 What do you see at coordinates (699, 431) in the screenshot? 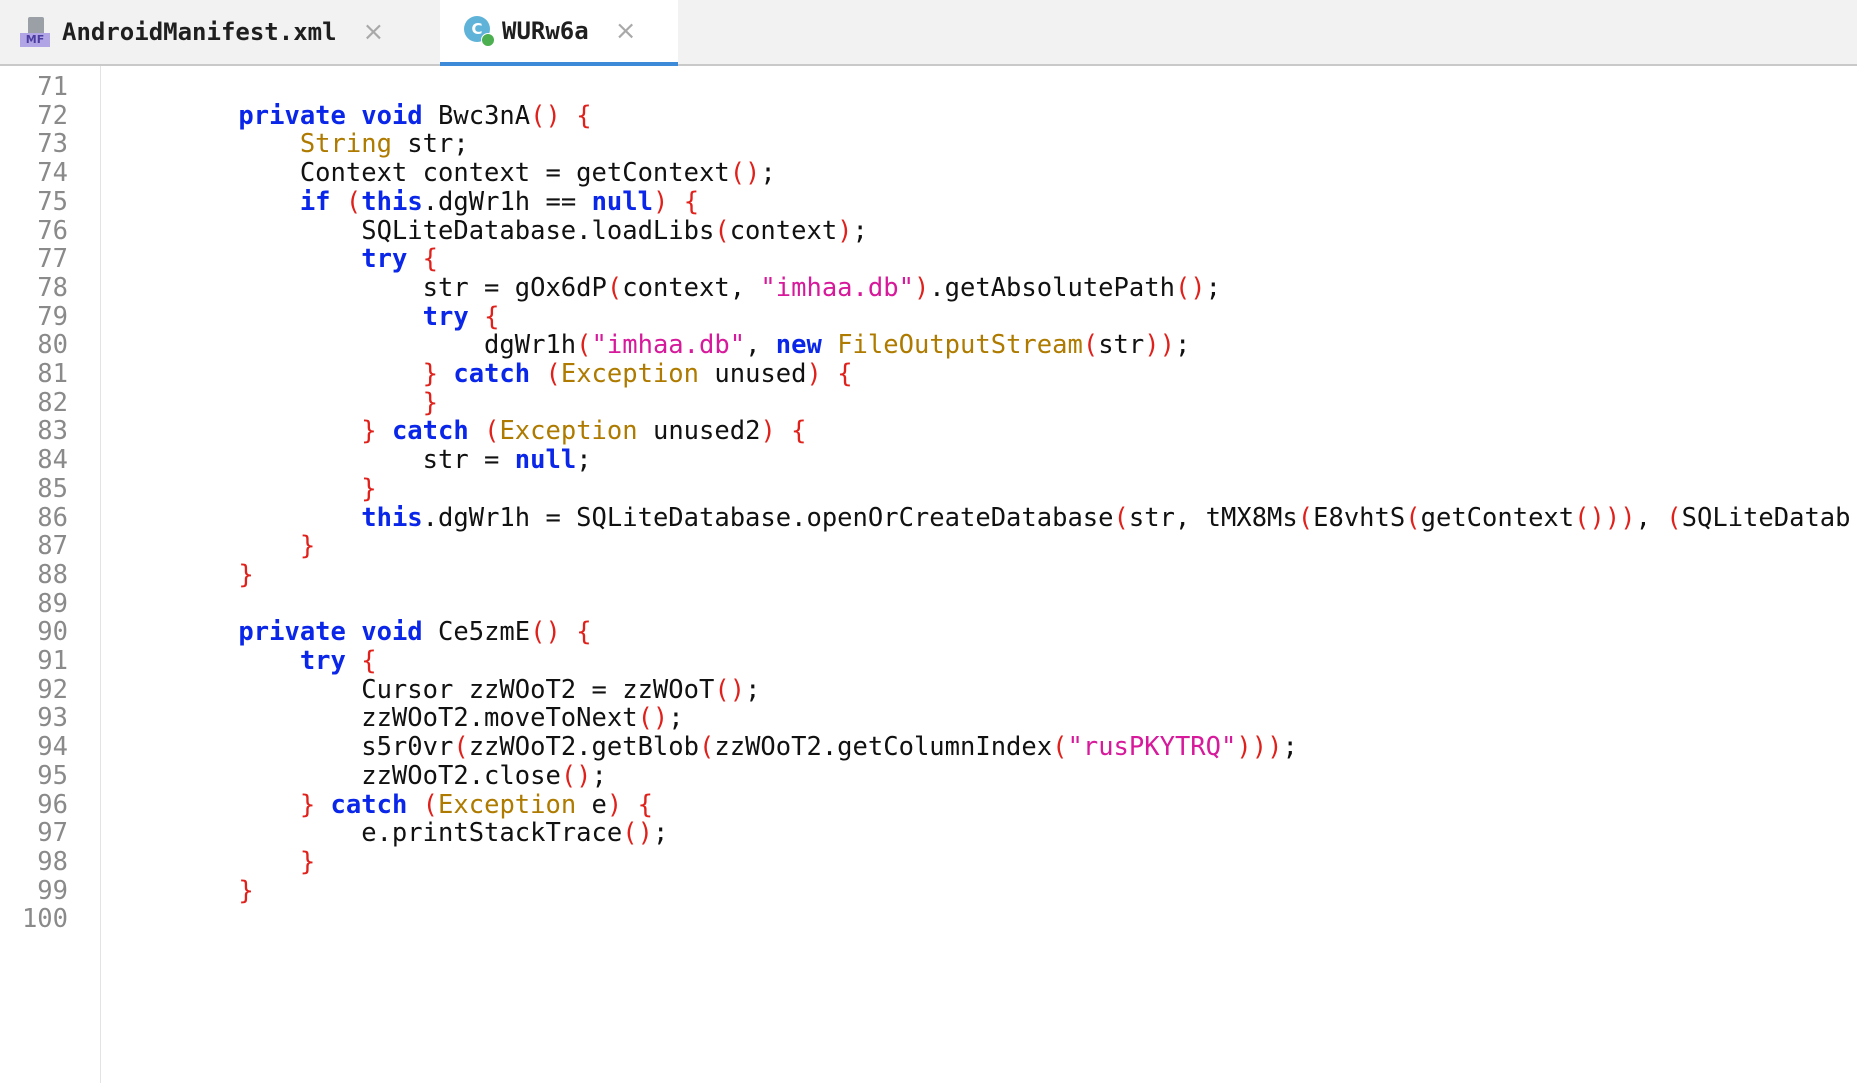
I see `code-token: unused2` at bounding box center [699, 431].